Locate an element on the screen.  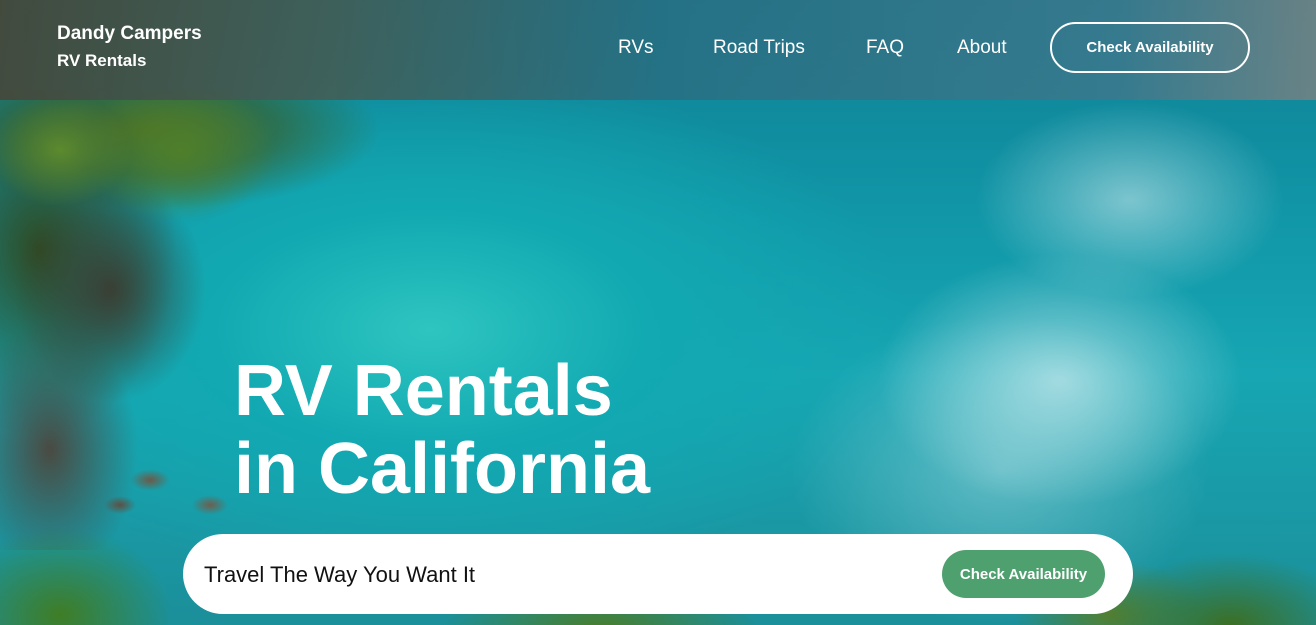
hero-tagline: Travel The Way You Want It is located at coordinates (340, 574).